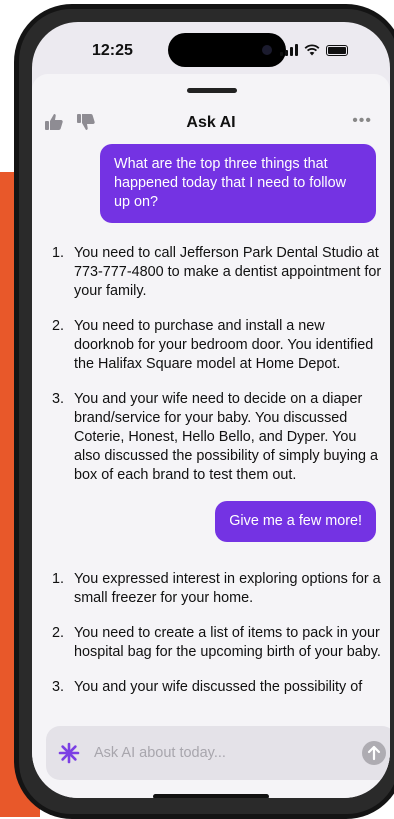 This screenshot has width=394, height=819. What do you see at coordinates (69, 753) in the screenshot?
I see `sparkle-icon` at bounding box center [69, 753].